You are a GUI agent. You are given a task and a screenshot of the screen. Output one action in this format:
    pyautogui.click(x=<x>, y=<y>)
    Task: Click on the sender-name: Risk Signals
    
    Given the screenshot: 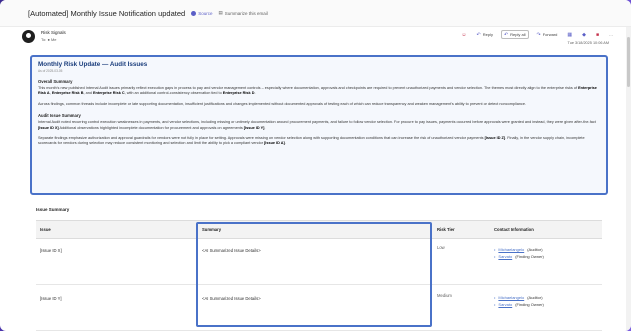 What is the action you would take?
    pyautogui.click(x=53, y=32)
    